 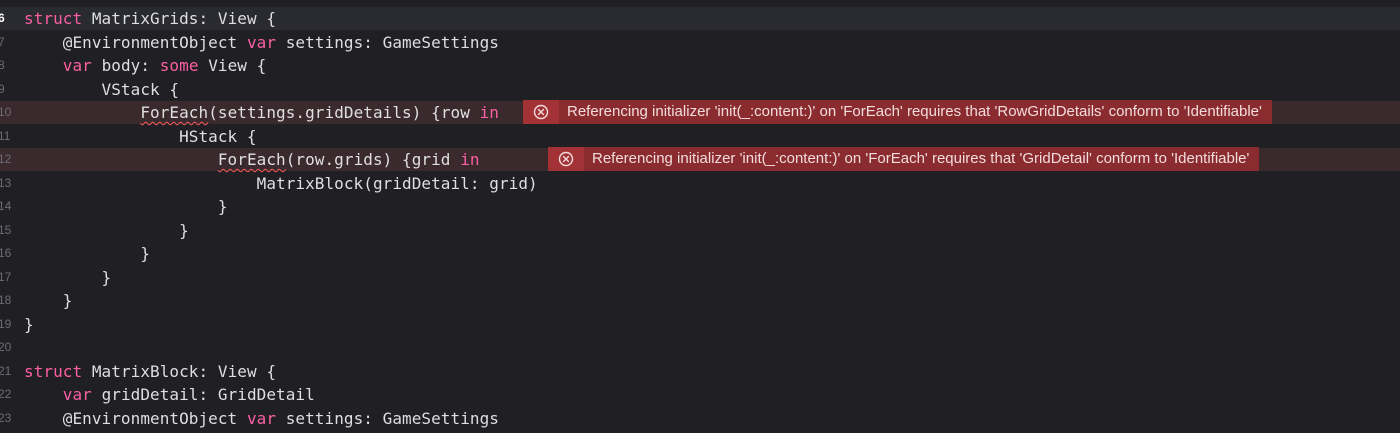 I want to click on code-token: {, so click(x=266, y=18).